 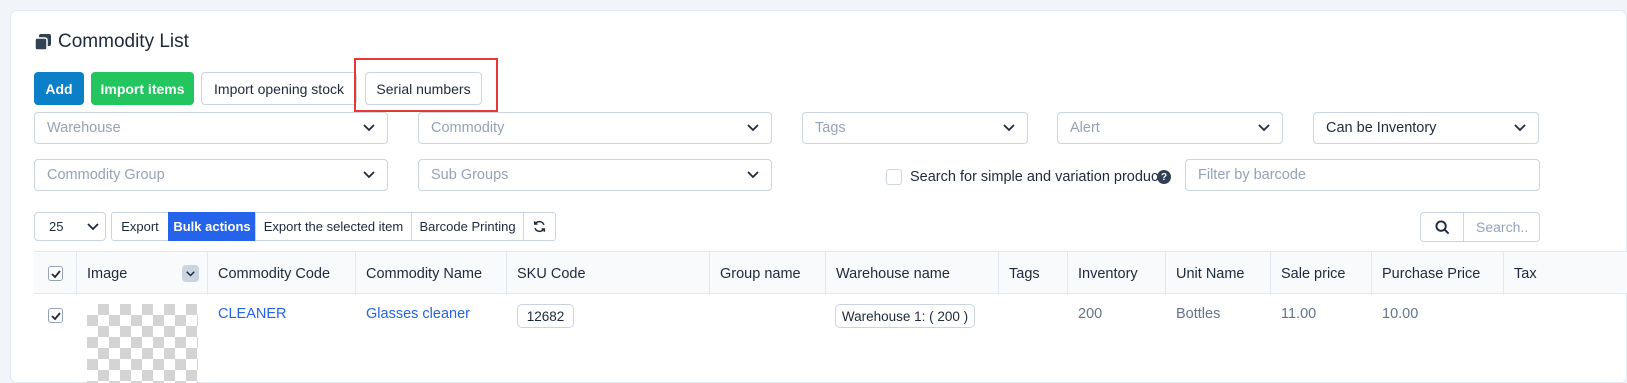 What do you see at coordinates (1321, 273) in the screenshot?
I see `column-header-sale-price: Sale price` at bounding box center [1321, 273].